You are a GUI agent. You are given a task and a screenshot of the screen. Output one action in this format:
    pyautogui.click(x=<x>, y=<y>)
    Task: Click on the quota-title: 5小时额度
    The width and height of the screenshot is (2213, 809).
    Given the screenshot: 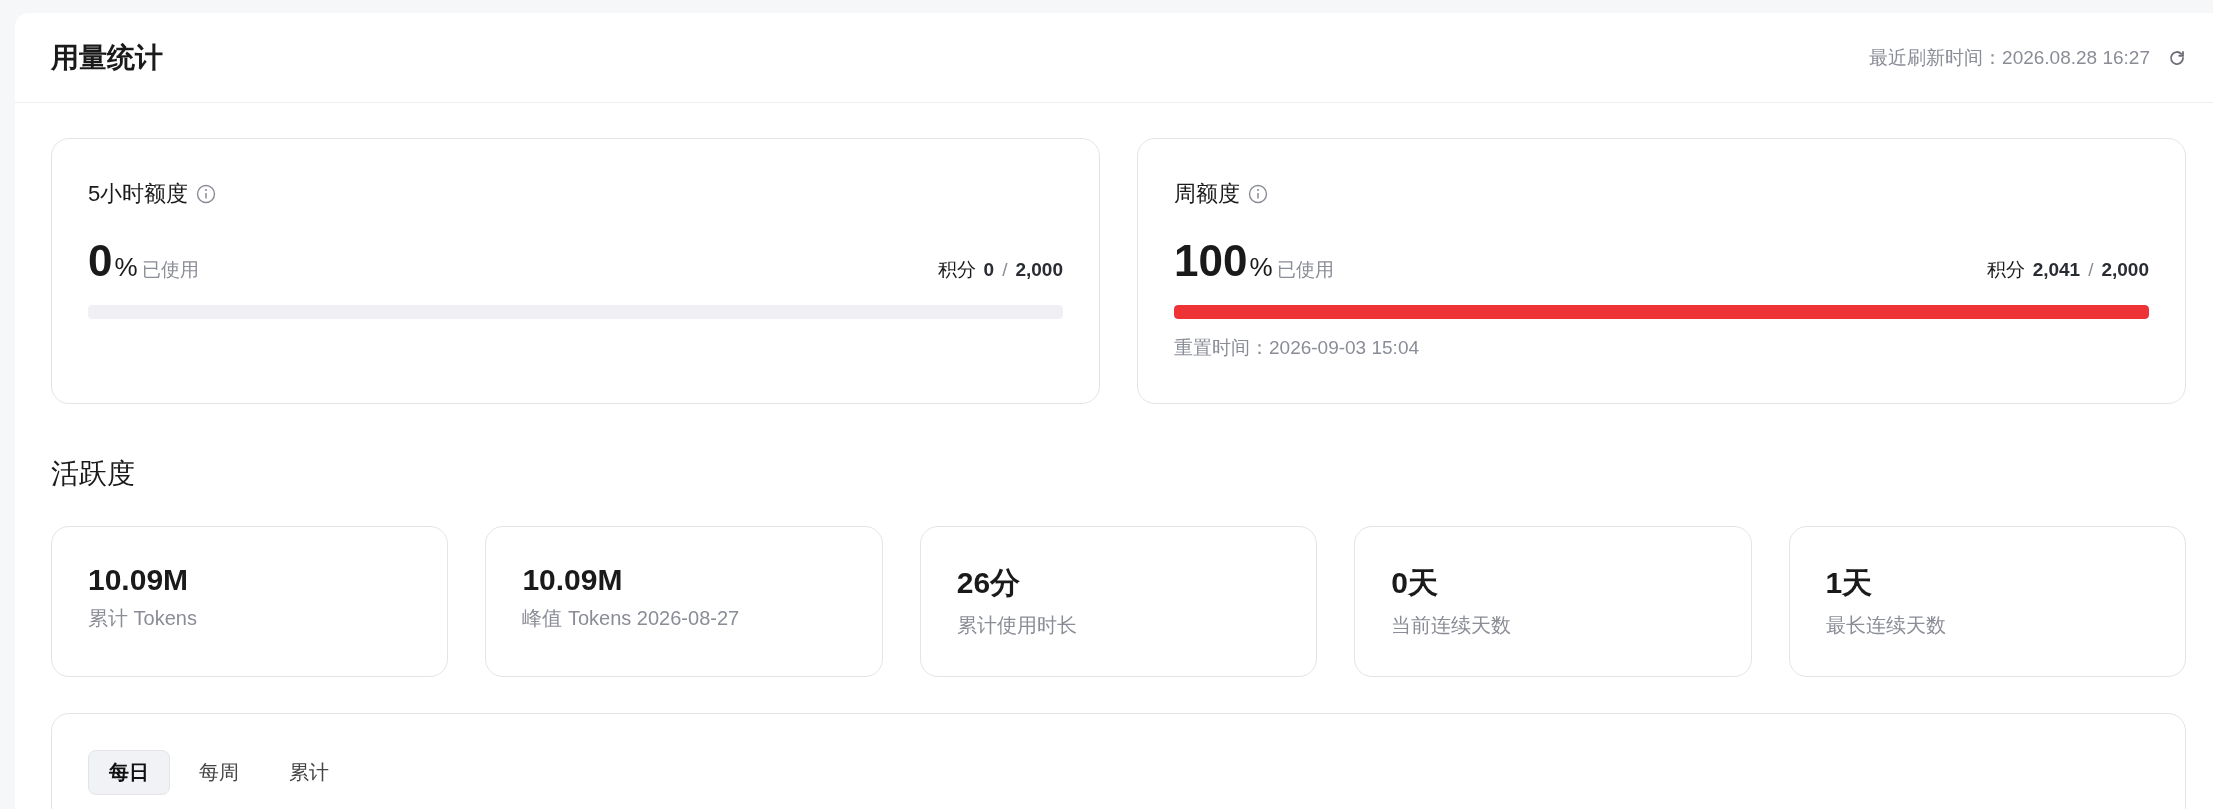 What is the action you would take?
    pyautogui.click(x=138, y=194)
    